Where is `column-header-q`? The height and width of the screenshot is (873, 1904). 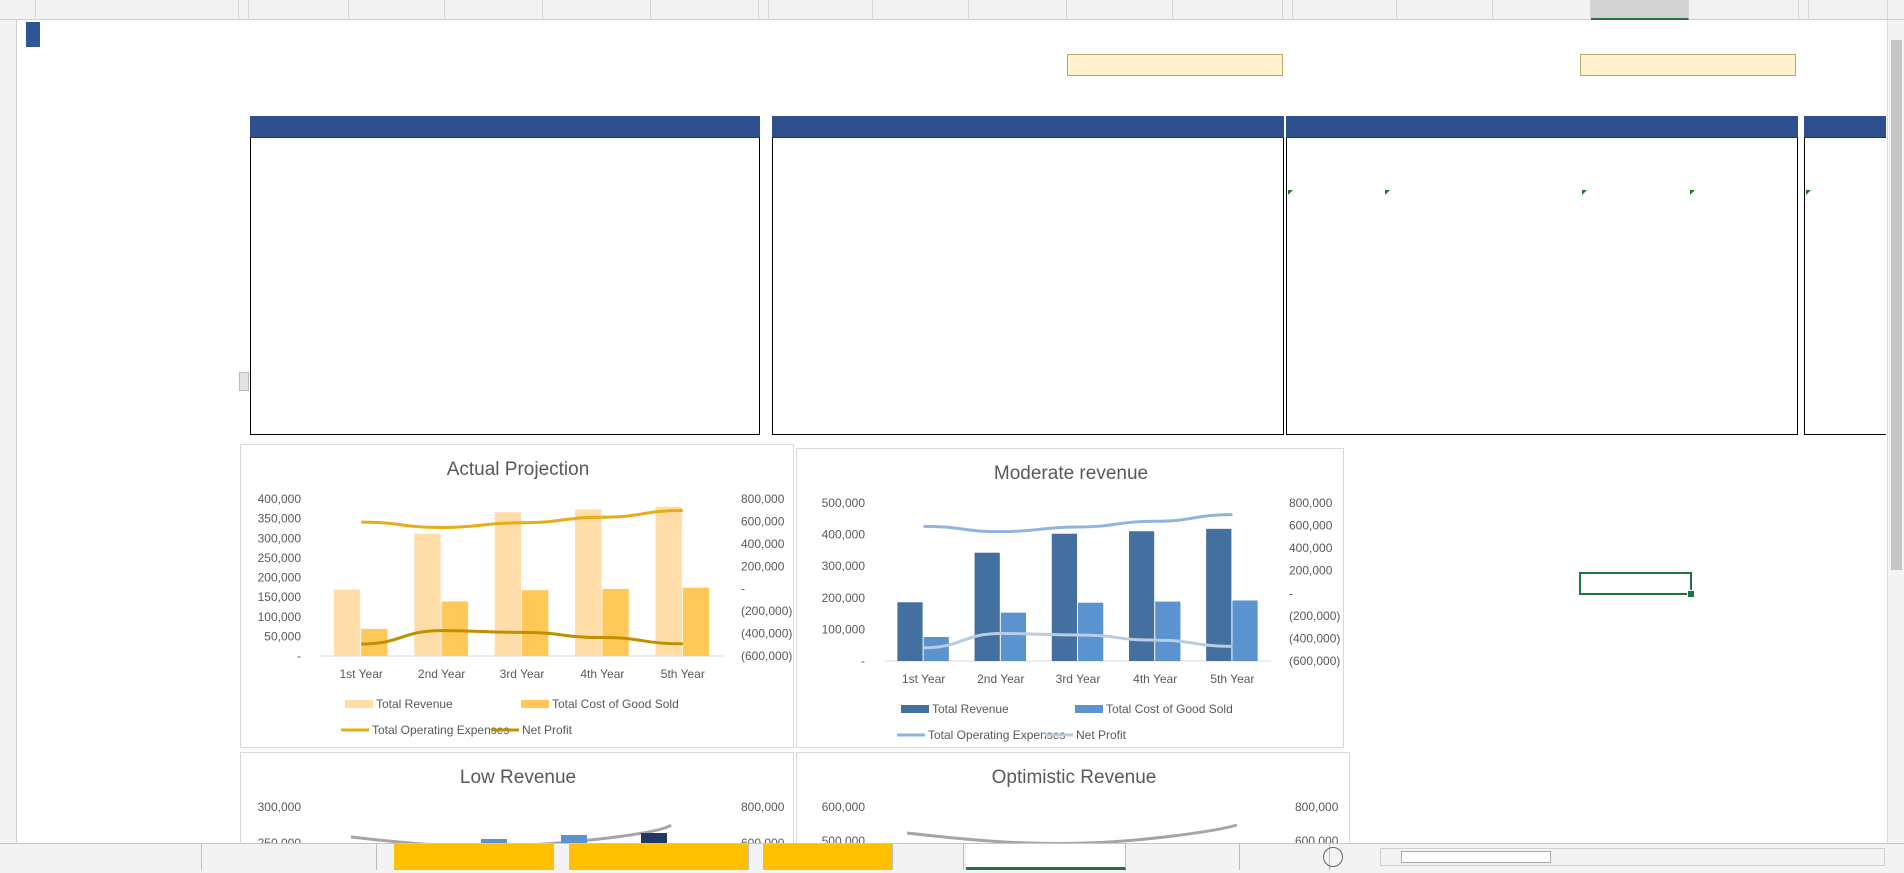 column-header-q is located at coordinates (1445, 10).